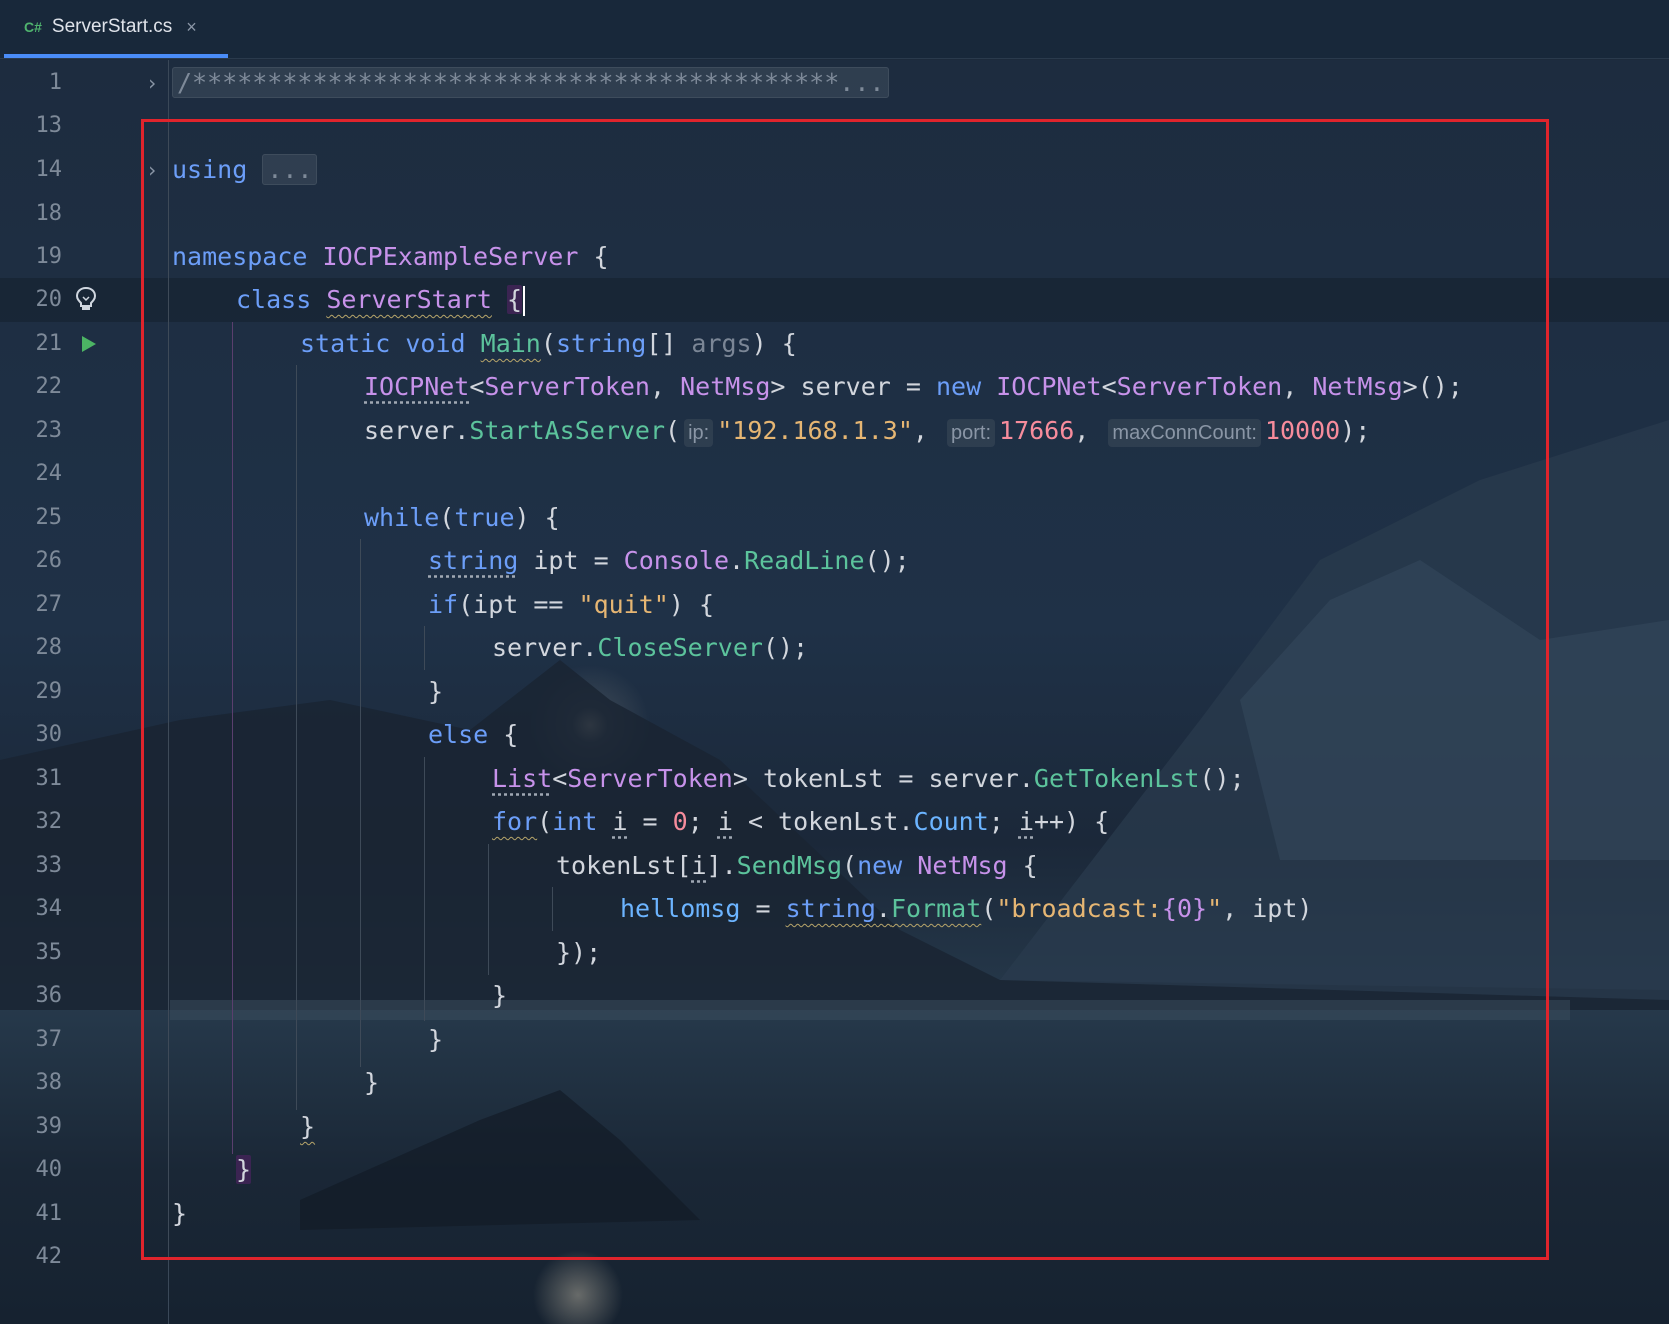  I want to click on line-number: 42, so click(49, 1256).